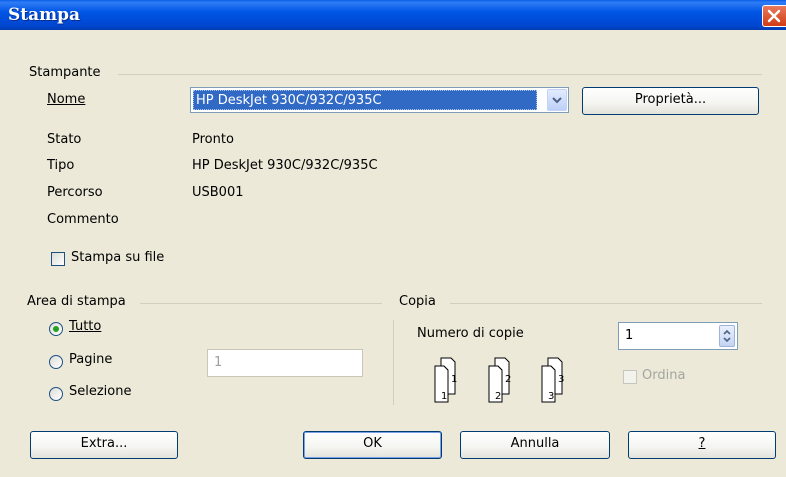  What do you see at coordinates (629, 335) in the screenshot?
I see `copies-count-value: 1` at bounding box center [629, 335].